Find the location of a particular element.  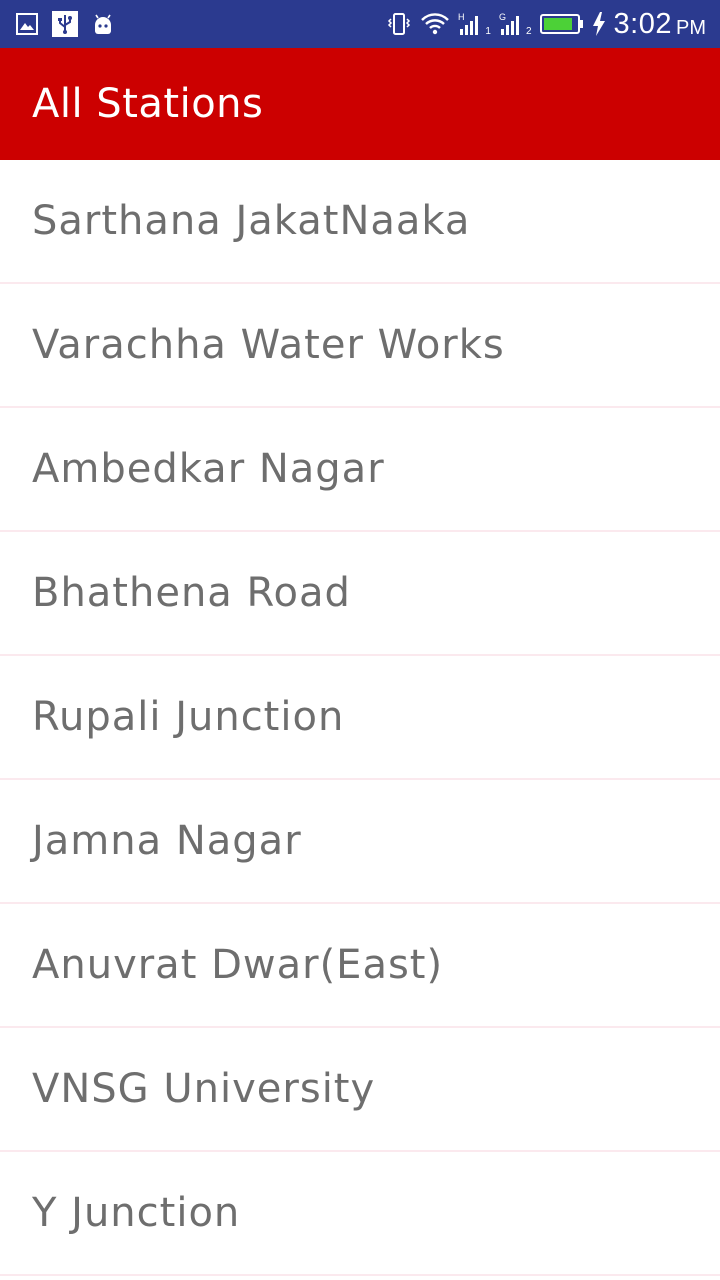

station-name: Varachha Water Works is located at coordinates (268, 345).